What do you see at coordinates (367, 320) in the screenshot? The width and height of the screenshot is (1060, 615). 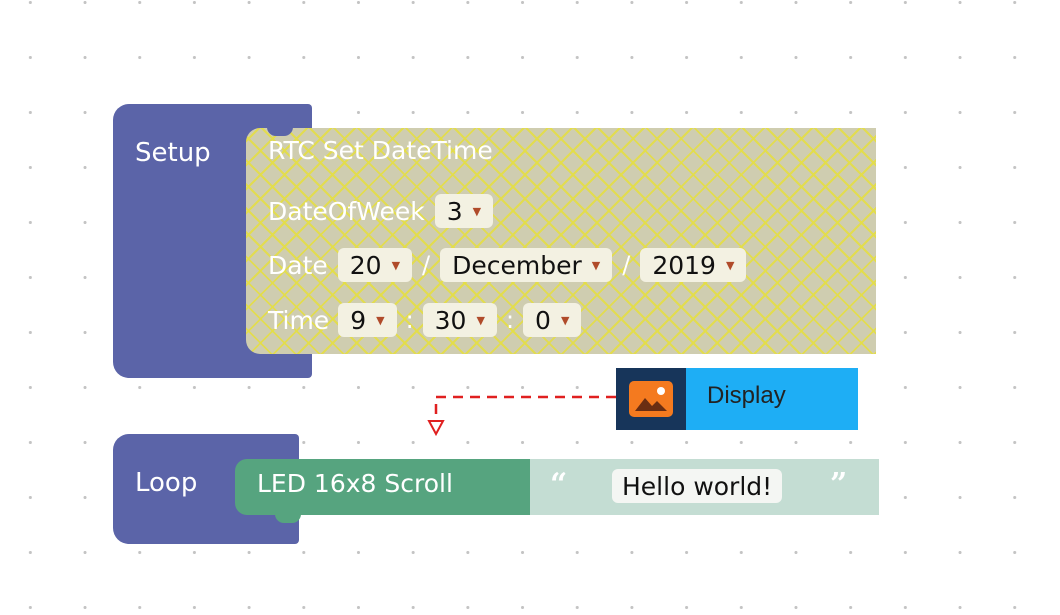 I see `hour-dropdown: 9 ▼` at bounding box center [367, 320].